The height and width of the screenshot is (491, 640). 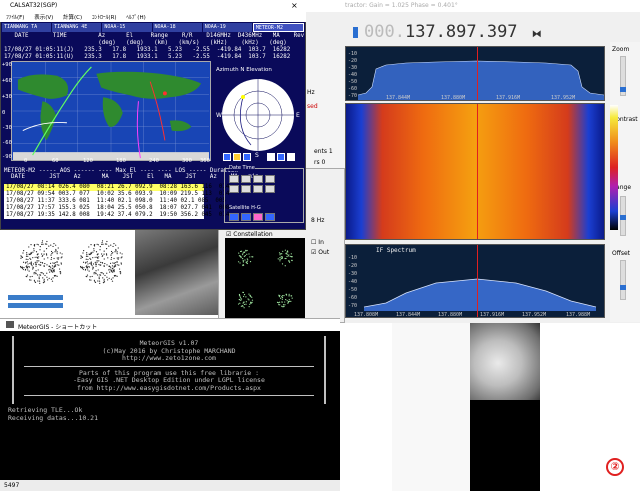 What do you see at coordinates (27, 27) in the screenshot?
I see `tab-tianwang-ta: TIANWANG TA` at bounding box center [27, 27].